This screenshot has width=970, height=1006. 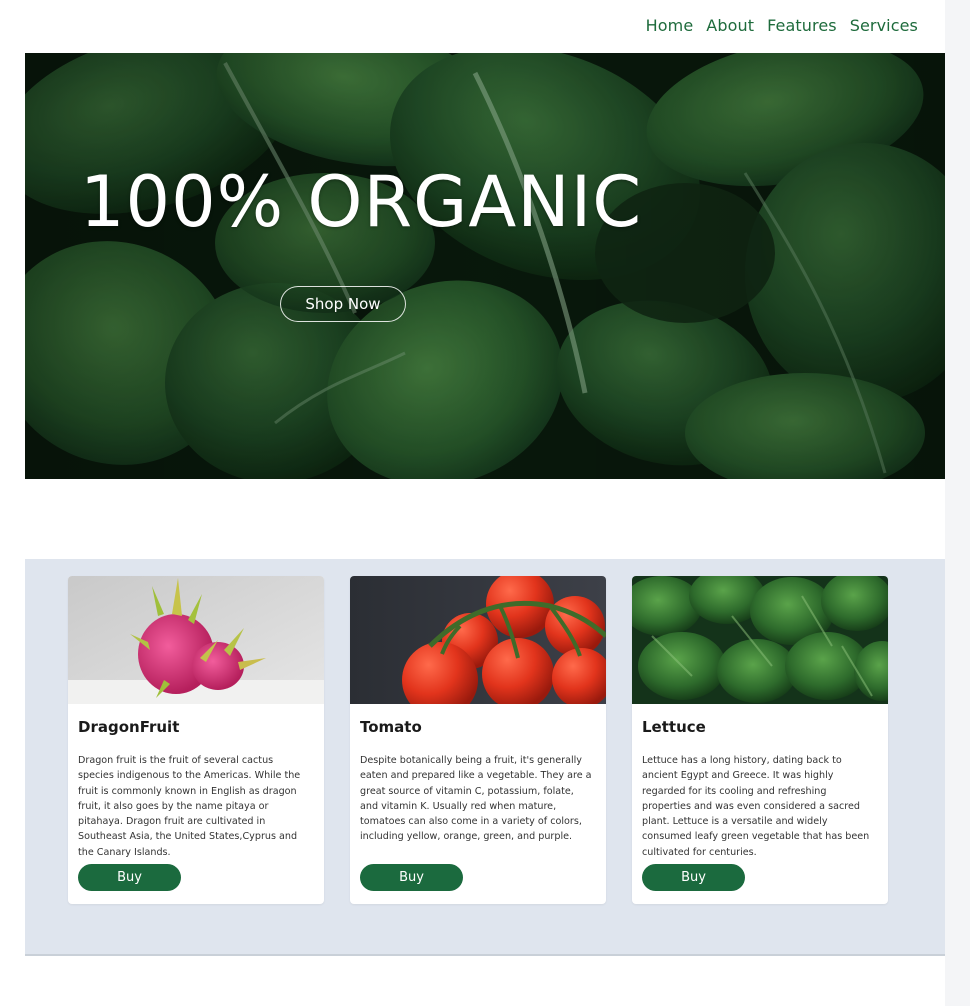 What do you see at coordinates (343, 304) in the screenshot?
I see `shop-now-button: Shop Now` at bounding box center [343, 304].